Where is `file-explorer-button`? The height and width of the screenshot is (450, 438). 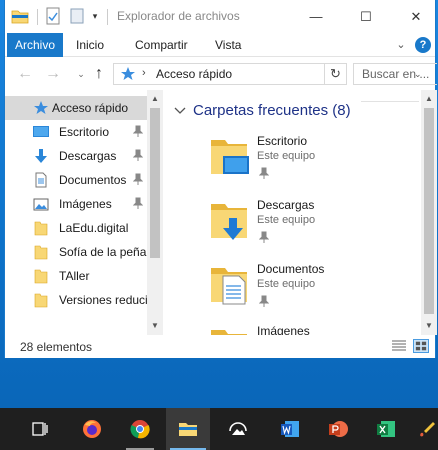 file-explorer-button is located at coordinates (188, 429).